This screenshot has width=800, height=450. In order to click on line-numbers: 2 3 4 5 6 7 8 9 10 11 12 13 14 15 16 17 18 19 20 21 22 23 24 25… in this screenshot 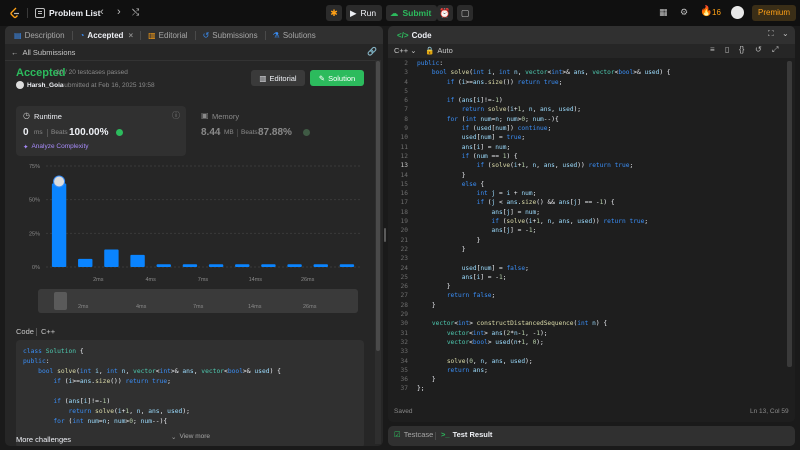, I will do `click(398, 226)`.